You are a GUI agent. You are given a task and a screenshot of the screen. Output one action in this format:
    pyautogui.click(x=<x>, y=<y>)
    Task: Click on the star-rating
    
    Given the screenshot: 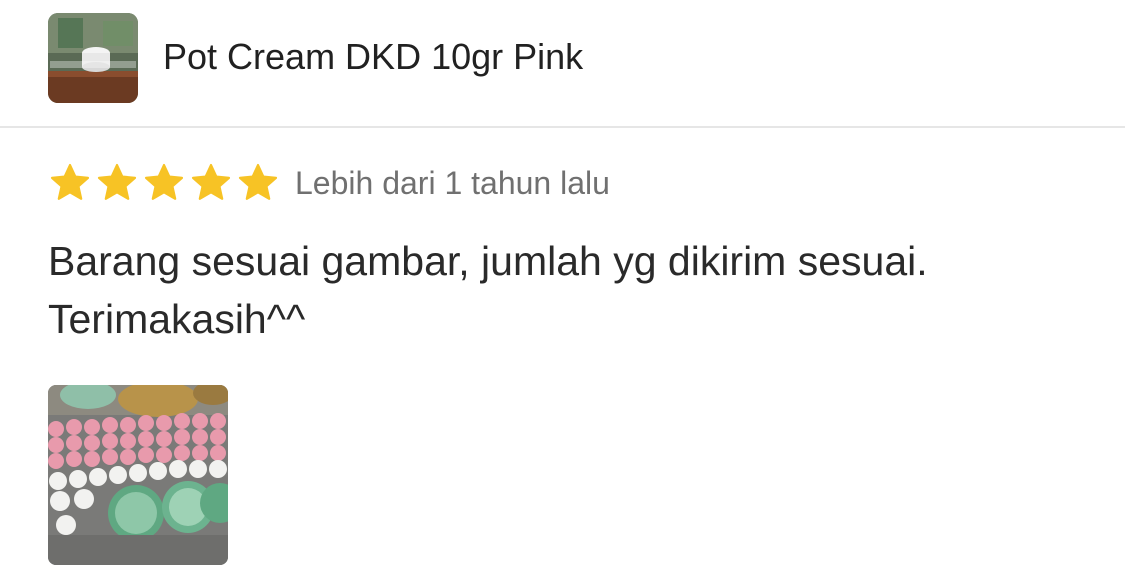 What is the action you would take?
    pyautogui.click(x=165, y=183)
    